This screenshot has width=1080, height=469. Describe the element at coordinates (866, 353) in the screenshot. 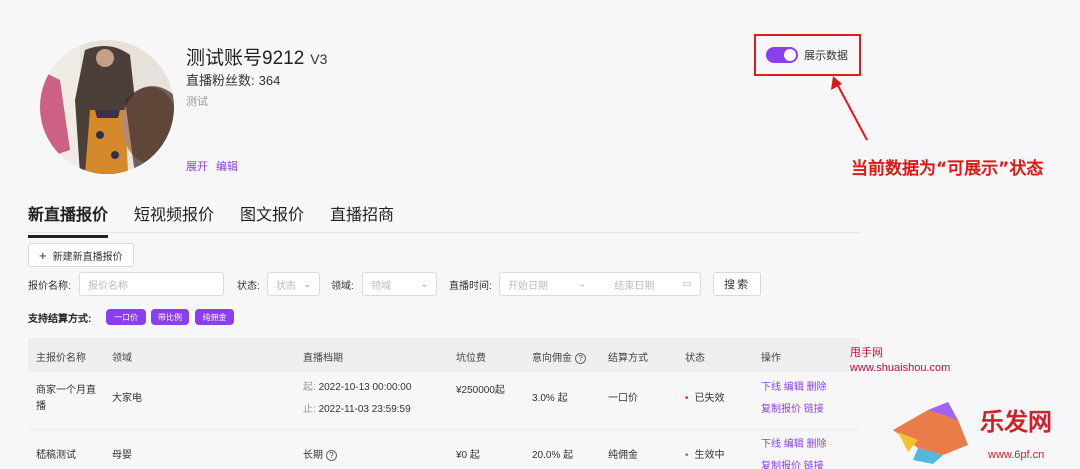

I see `watermark-site-cn: 甩手网` at that location.